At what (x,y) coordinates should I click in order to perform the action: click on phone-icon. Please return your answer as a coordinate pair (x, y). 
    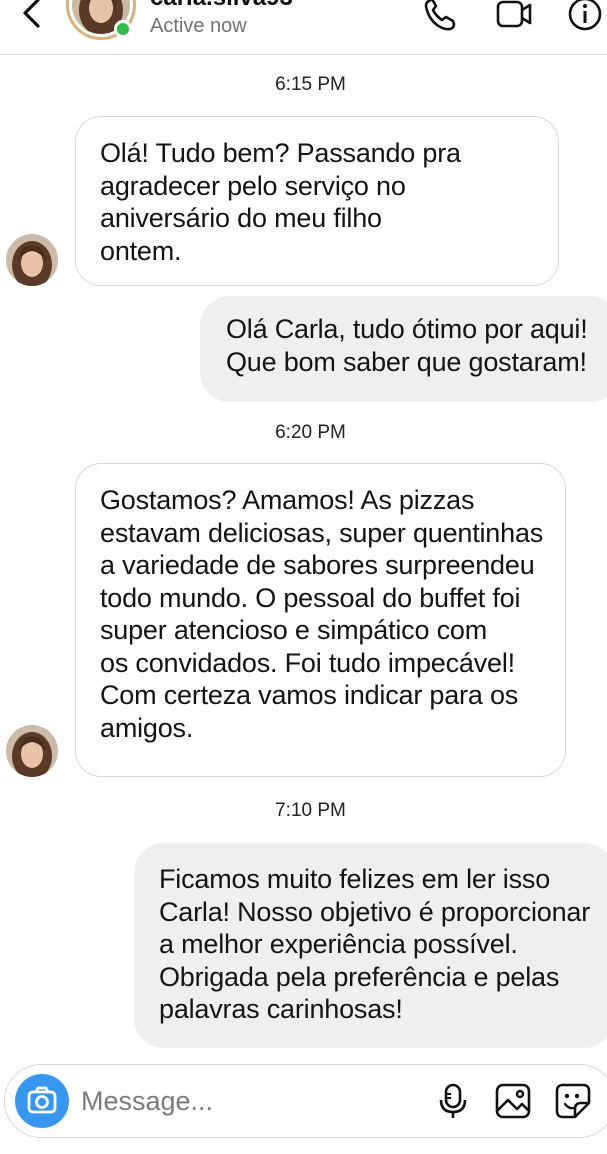
    Looking at the image, I should click on (440, 17).